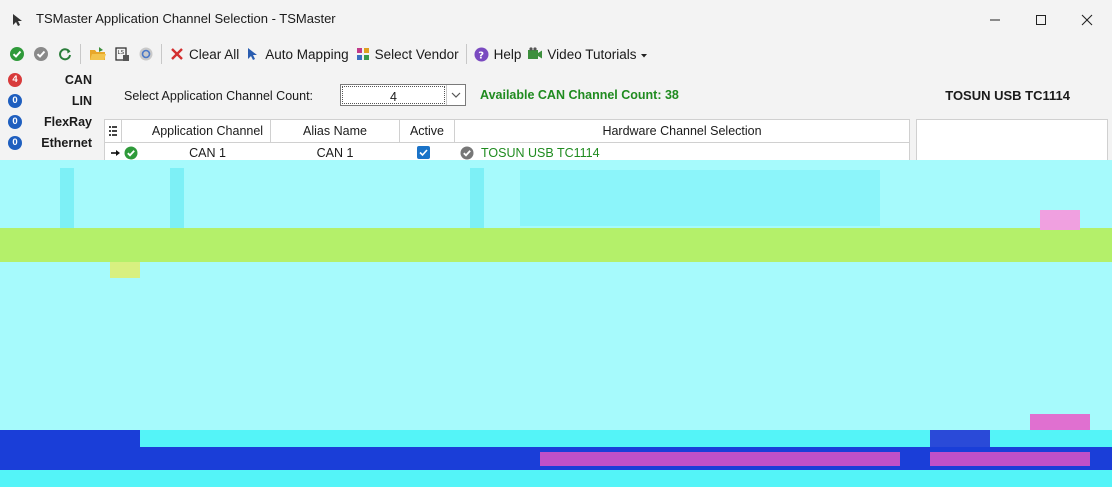 Image resolution: width=1112 pixels, height=487 pixels. What do you see at coordinates (65, 54) in the screenshot?
I see `refresh-icon` at bounding box center [65, 54].